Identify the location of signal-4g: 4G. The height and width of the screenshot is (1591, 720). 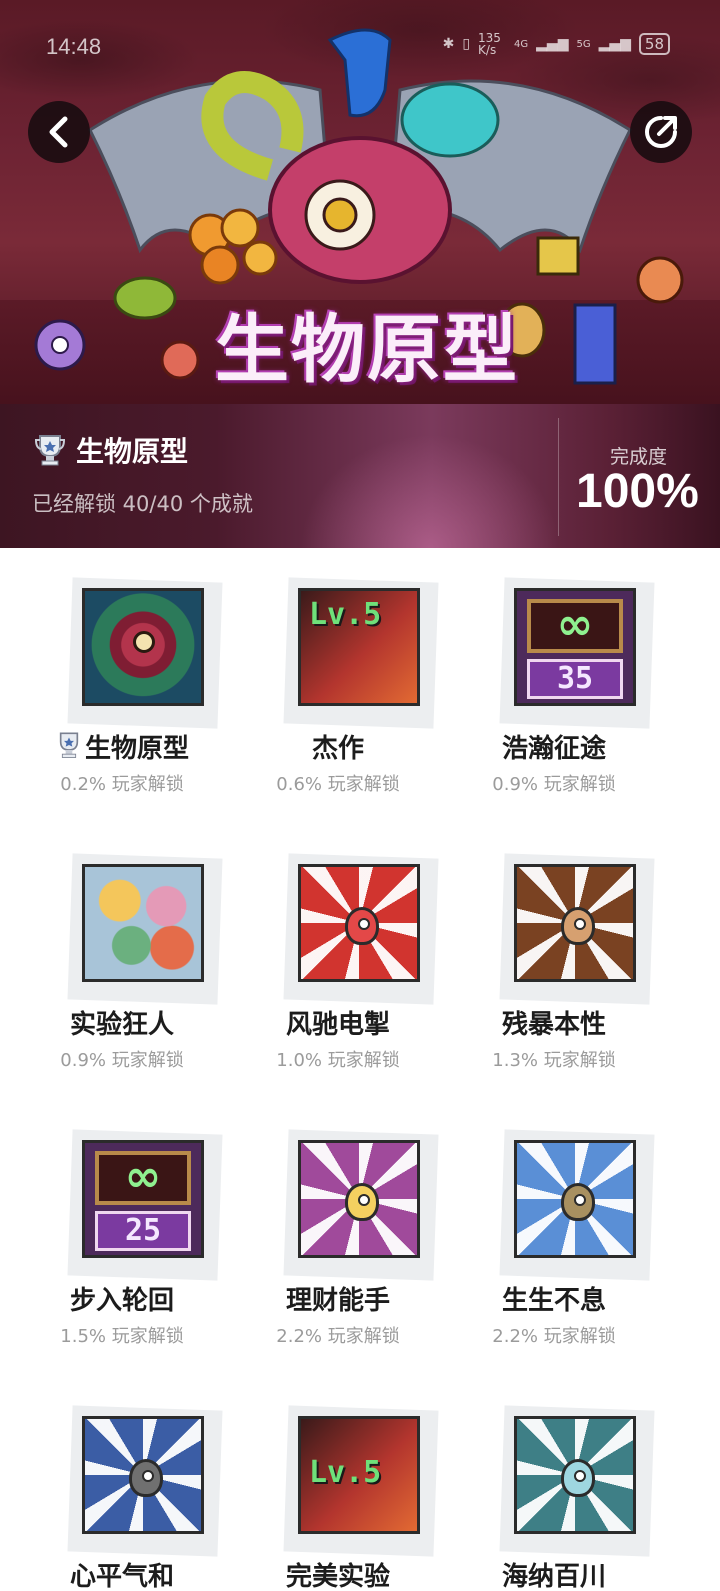
(521, 44).